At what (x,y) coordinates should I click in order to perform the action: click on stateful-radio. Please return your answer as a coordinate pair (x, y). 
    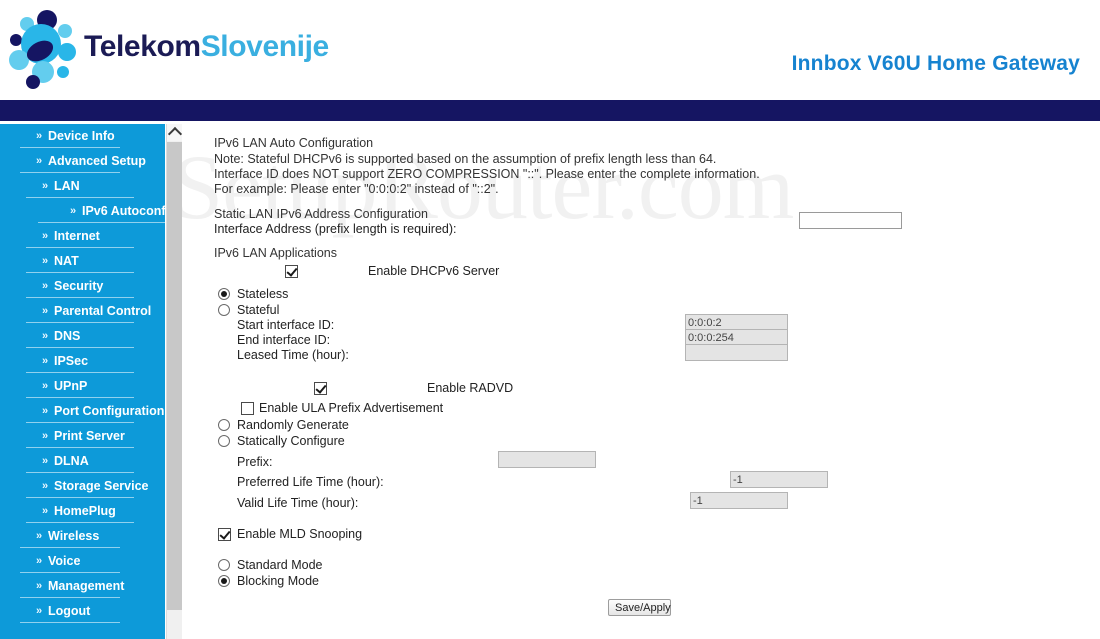
    Looking at the image, I should click on (224, 310).